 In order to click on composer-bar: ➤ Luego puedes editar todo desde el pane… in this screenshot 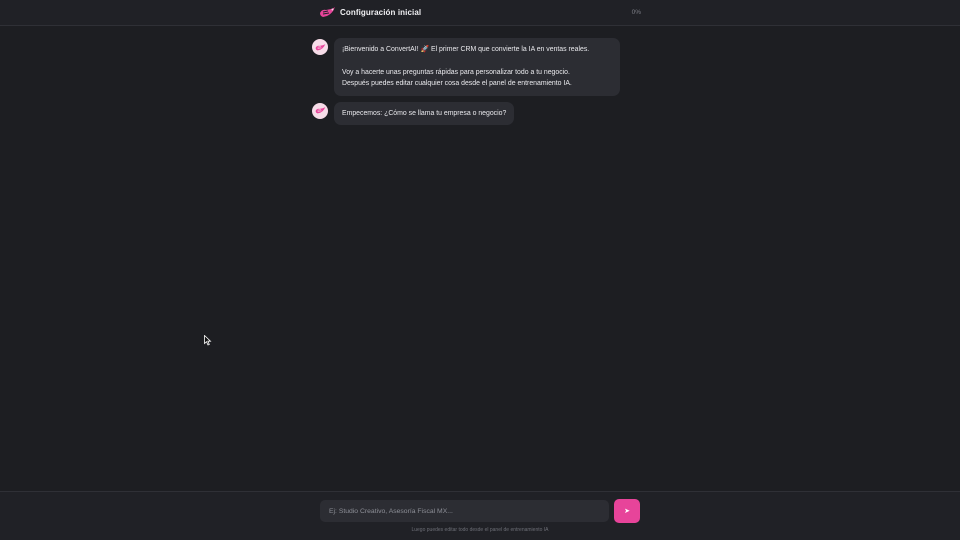, I will do `click(480, 515)`.